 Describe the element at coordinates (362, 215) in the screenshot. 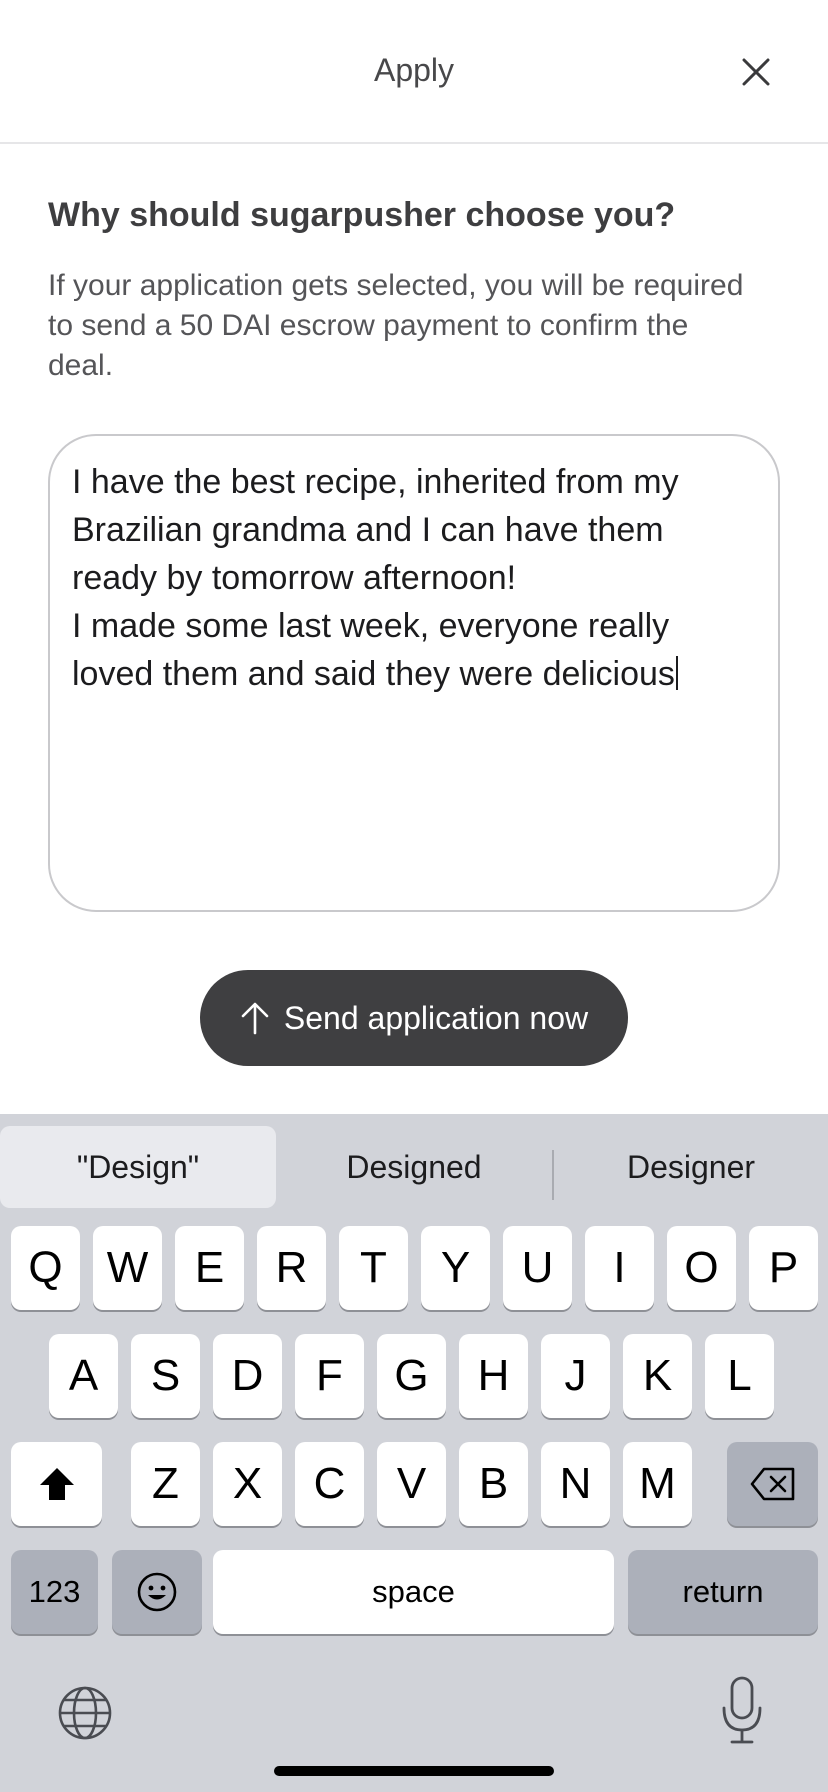

I see `question-heading: Why should sugarpusher choose you?` at that location.